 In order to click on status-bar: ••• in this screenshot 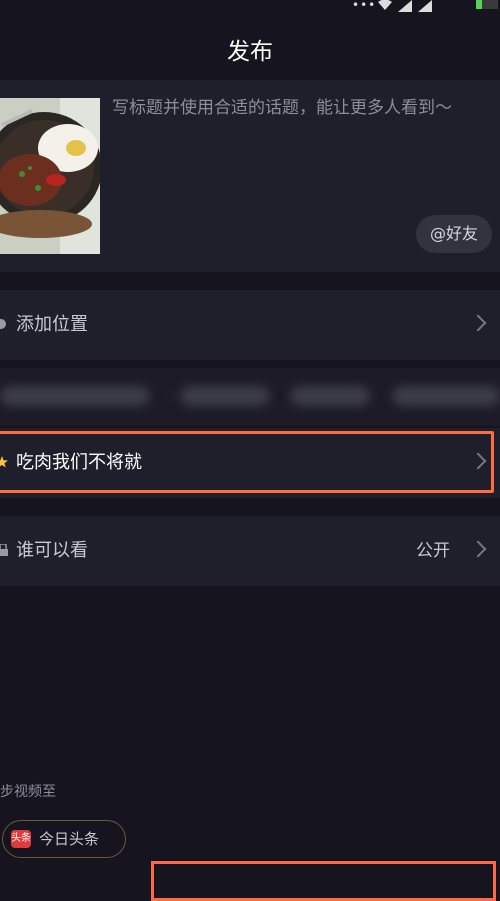, I will do `click(250, 7)`.